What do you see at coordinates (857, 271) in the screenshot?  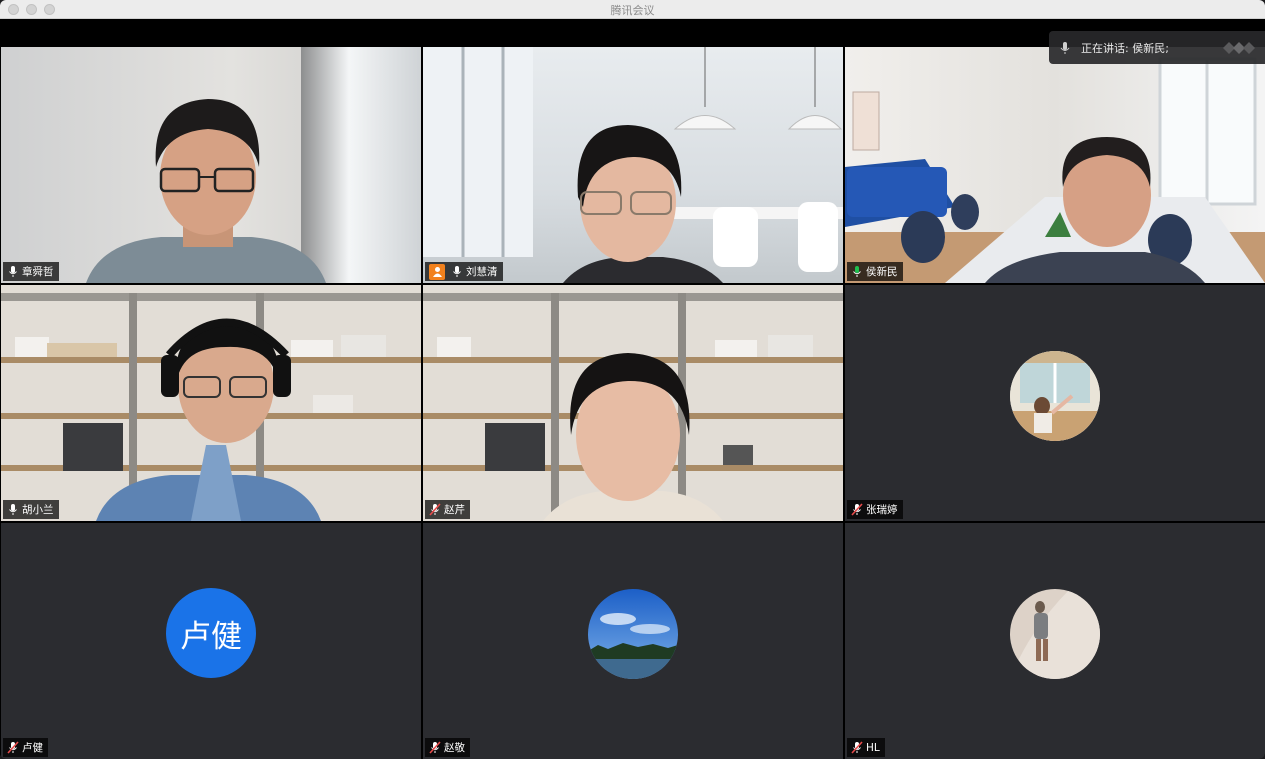 I see `mic-active-icon` at bounding box center [857, 271].